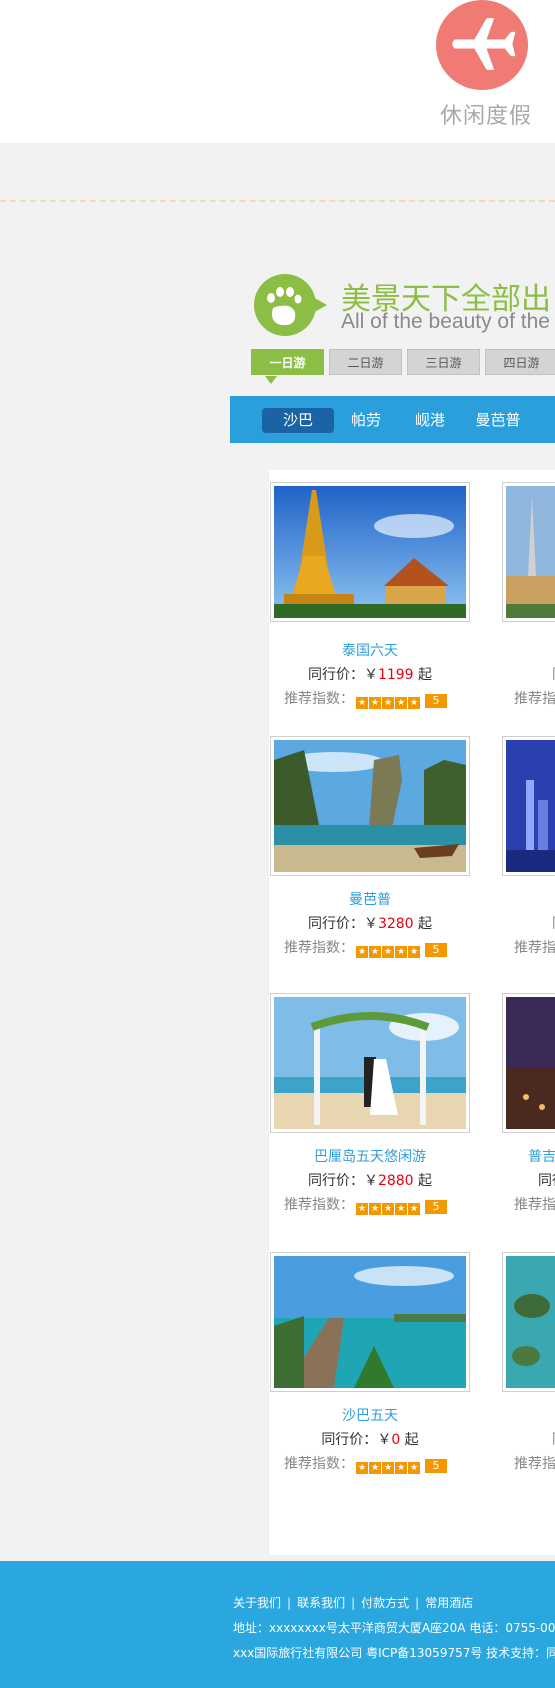 This screenshot has width=555, height=1688. What do you see at coordinates (443, 362) in the screenshot?
I see `tab-three-day: 三日游` at bounding box center [443, 362].